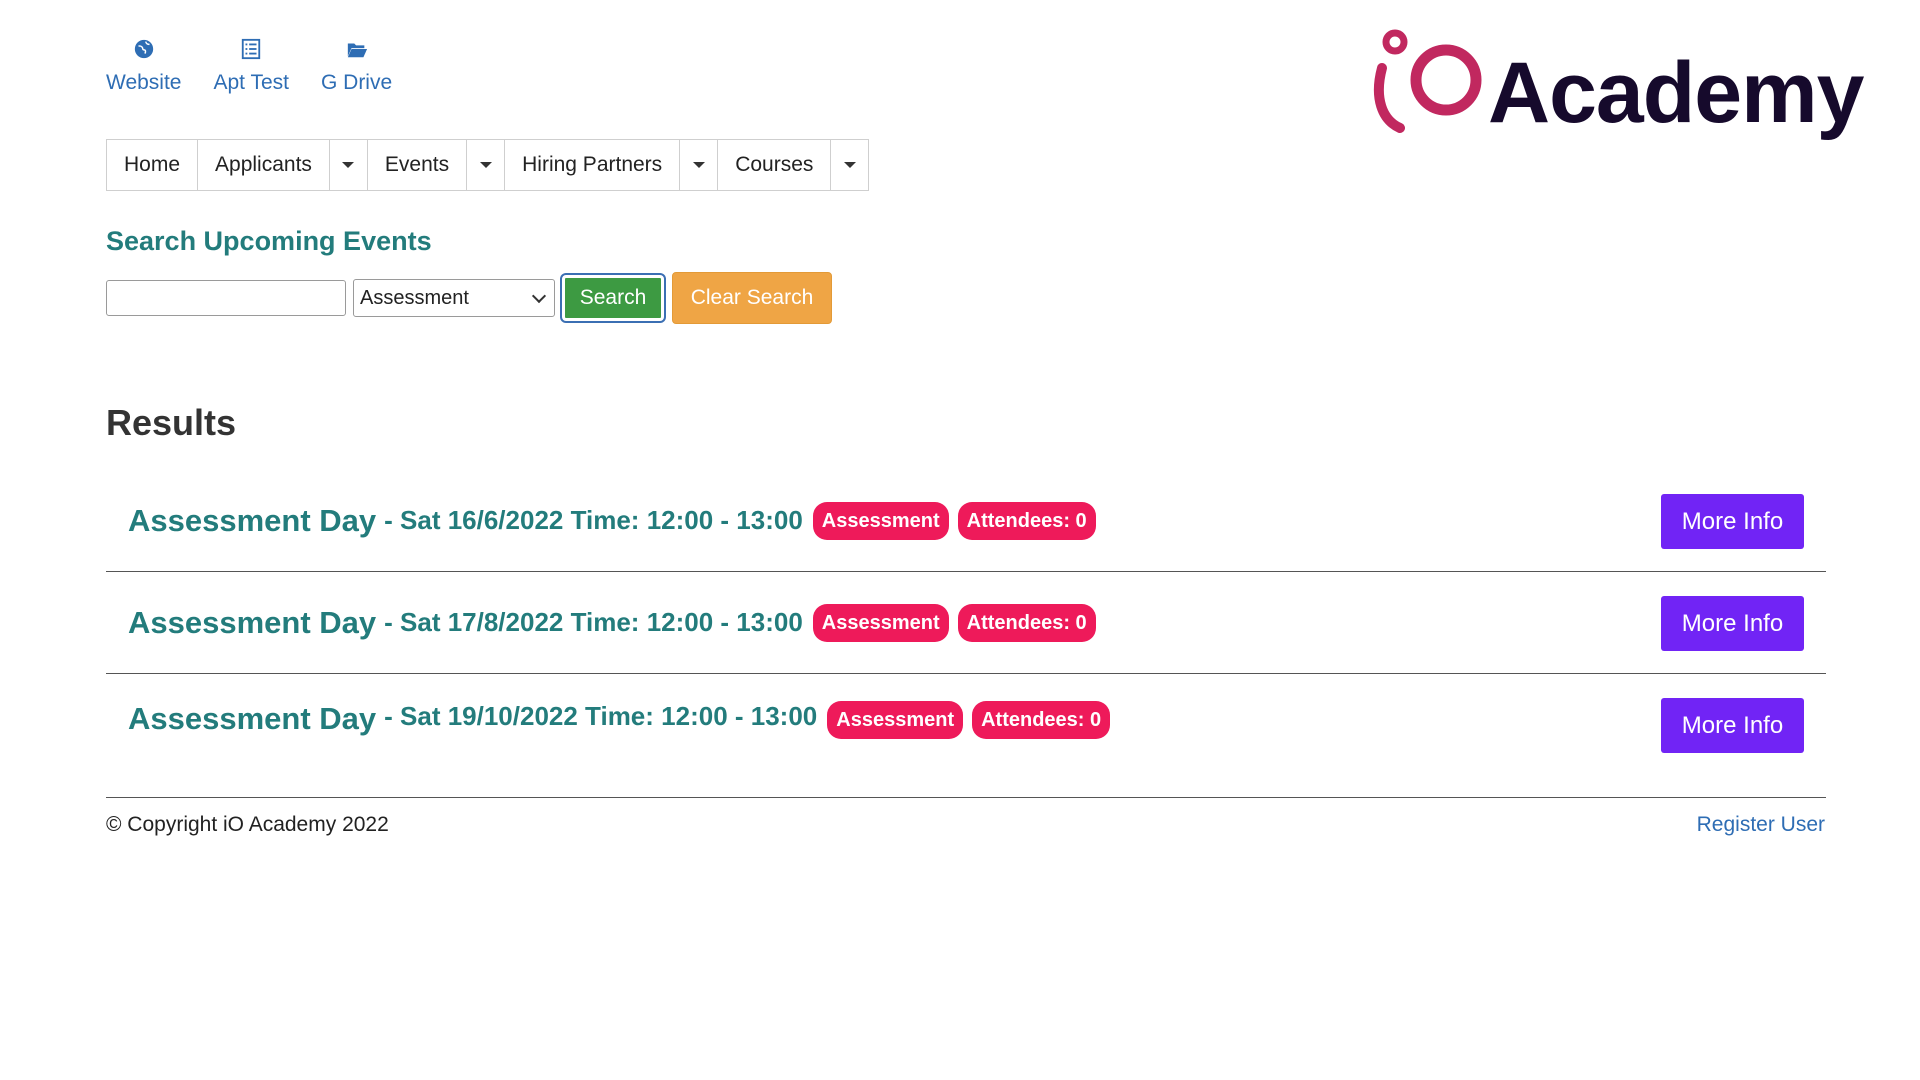  Describe the element at coordinates (153, 165) in the screenshot. I see `nav-home: Home` at that location.